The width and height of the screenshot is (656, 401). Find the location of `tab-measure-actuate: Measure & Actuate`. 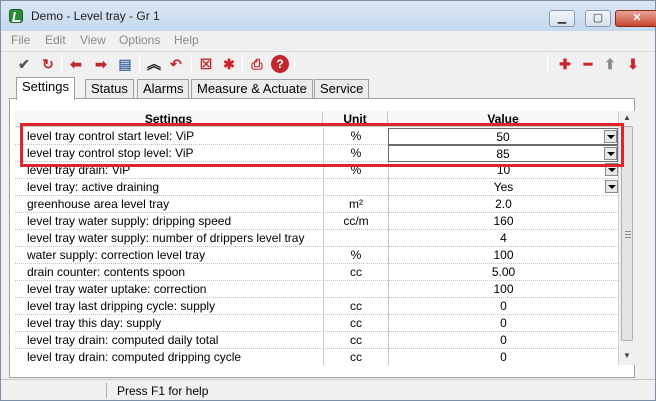

tab-measure-actuate: Measure & Actuate is located at coordinates (252, 89).